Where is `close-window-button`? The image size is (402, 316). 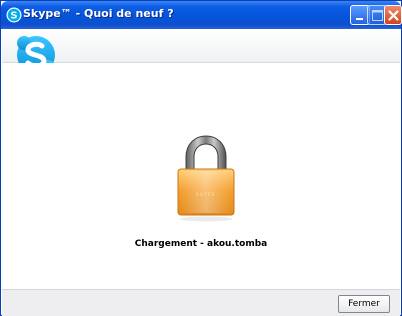 close-window-button is located at coordinates (393, 15).